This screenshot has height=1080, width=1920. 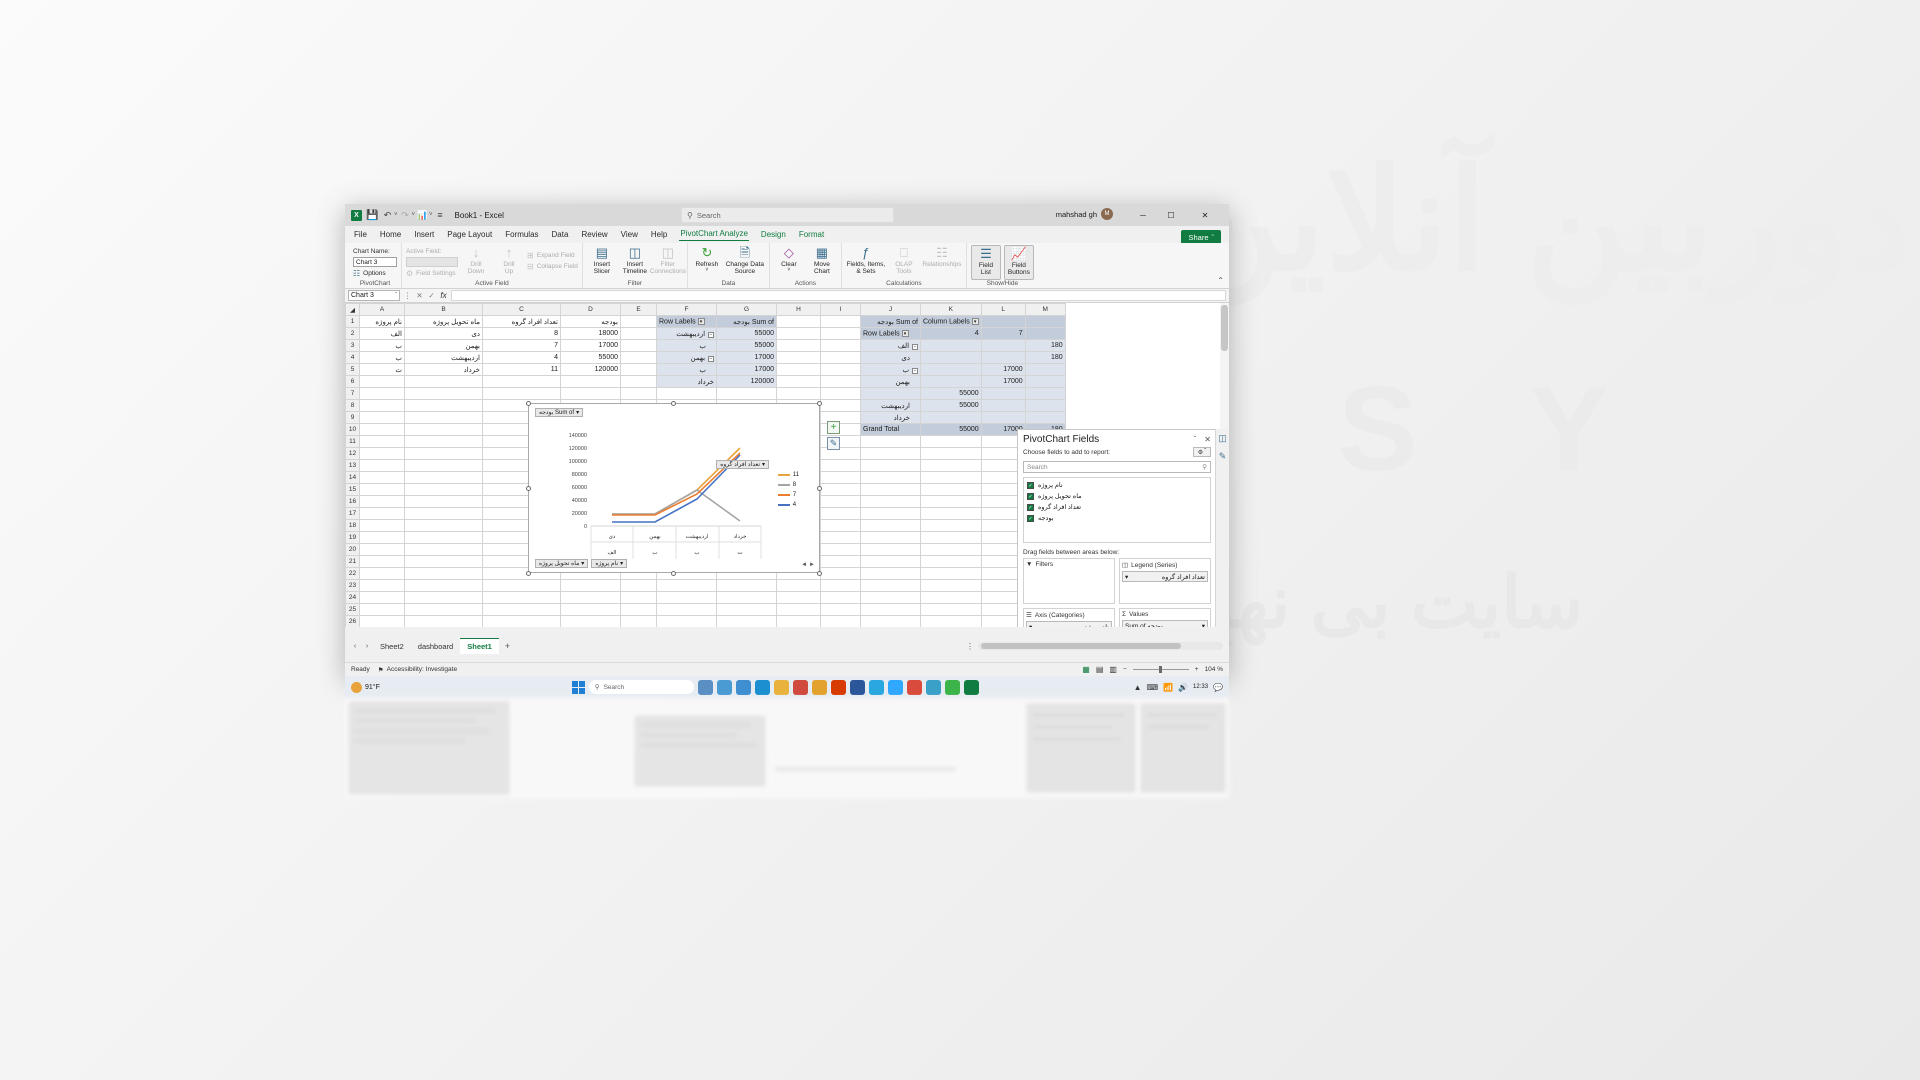 What do you see at coordinates (890, 357) in the screenshot?
I see `cell-J4: دی` at bounding box center [890, 357].